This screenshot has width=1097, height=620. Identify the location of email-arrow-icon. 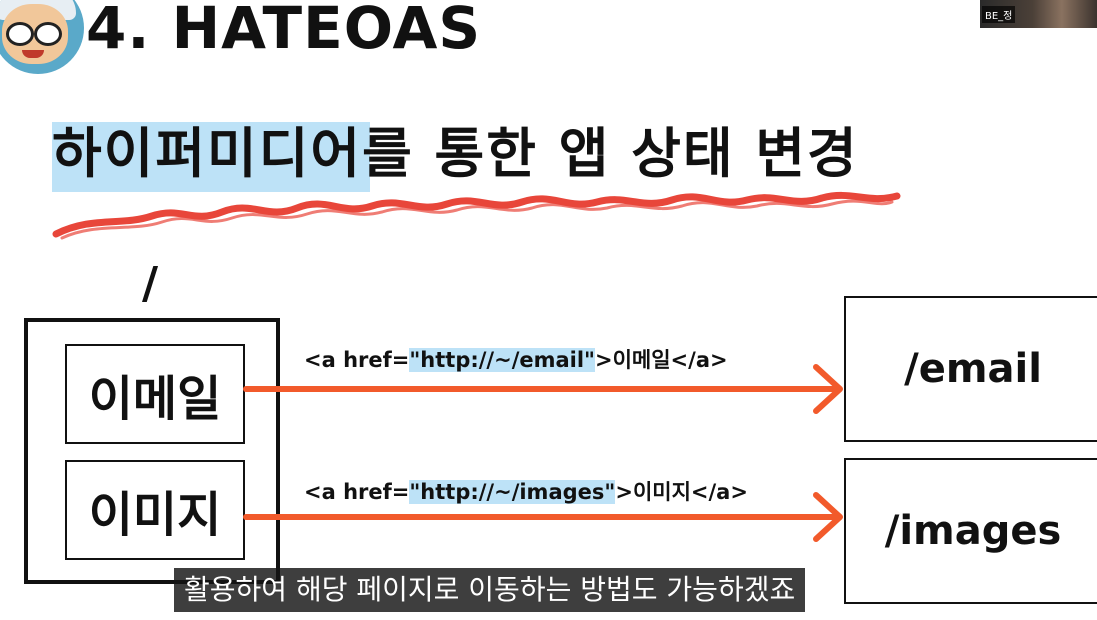
(543, 389).